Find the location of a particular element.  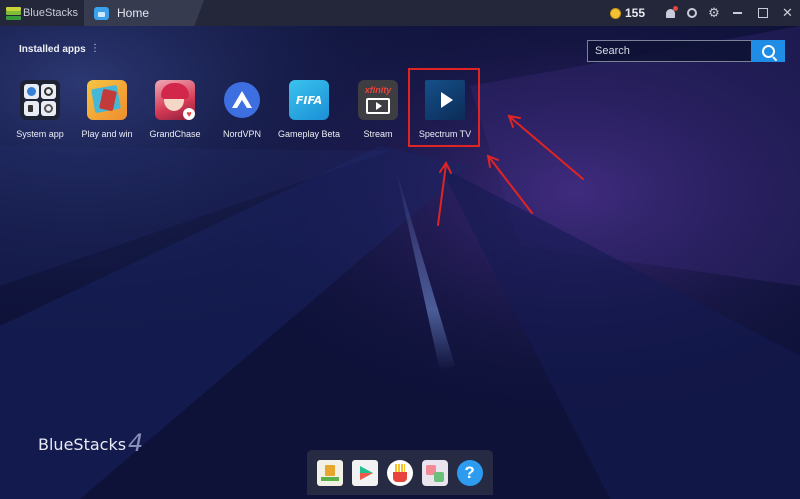

notifications-button is located at coordinates (670, 13).